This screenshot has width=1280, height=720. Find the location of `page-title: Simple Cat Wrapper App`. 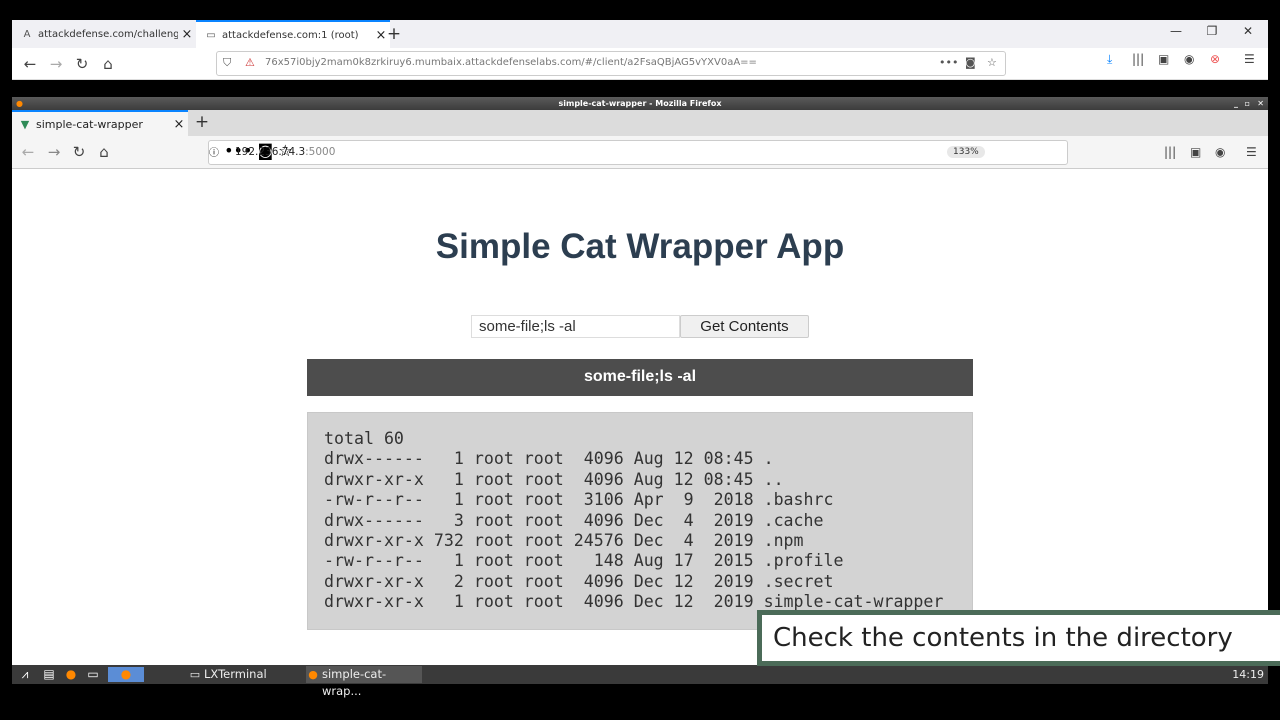

page-title: Simple Cat Wrapper App is located at coordinates (640, 246).